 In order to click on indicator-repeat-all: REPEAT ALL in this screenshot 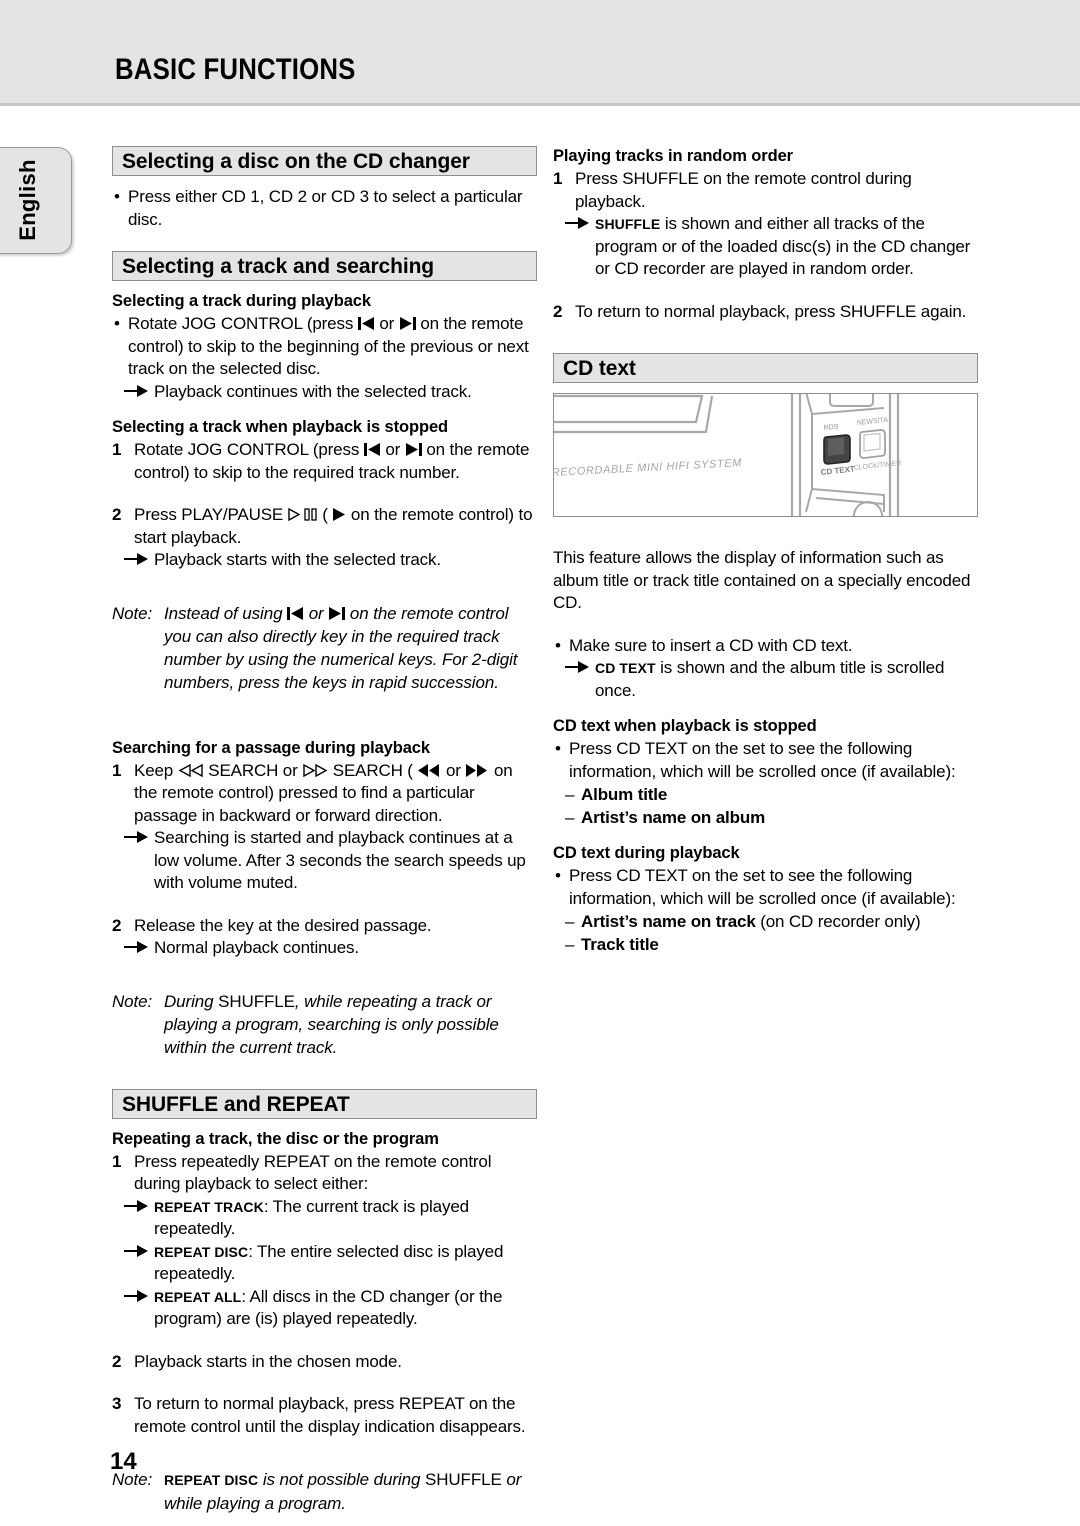, I will do `click(198, 1296)`.